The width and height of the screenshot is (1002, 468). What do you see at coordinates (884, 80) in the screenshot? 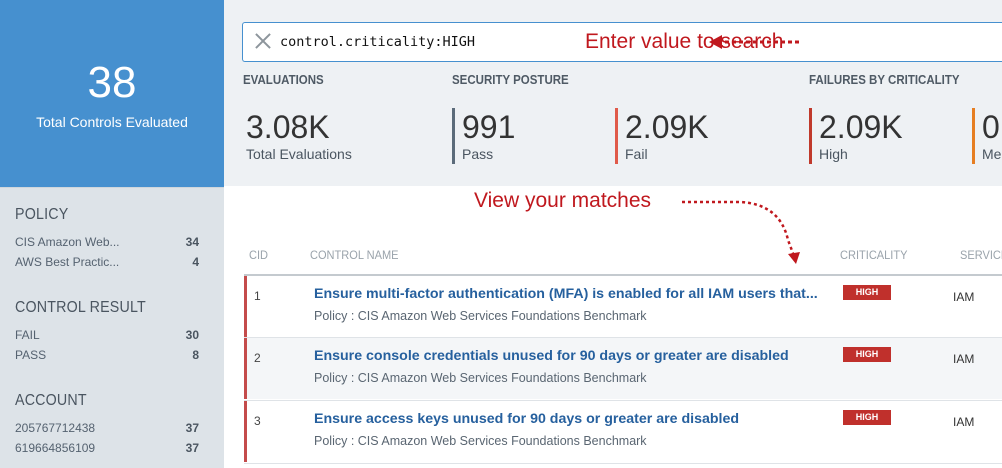
I see `section-title-failures-by-criticality: FAILURES BY CRITICALITY` at bounding box center [884, 80].